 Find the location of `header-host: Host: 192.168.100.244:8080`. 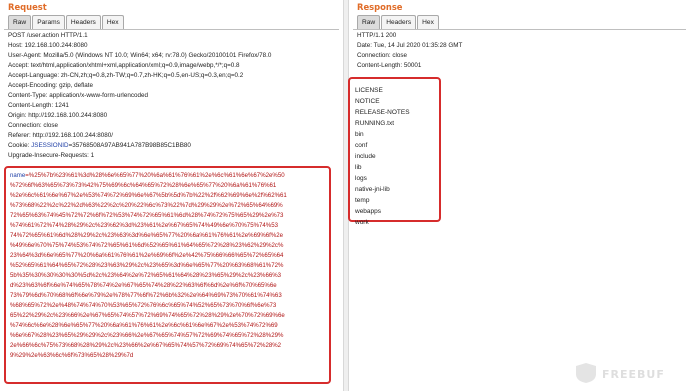

header-host: Host: 192.168.100.244:8080 is located at coordinates (48, 45).